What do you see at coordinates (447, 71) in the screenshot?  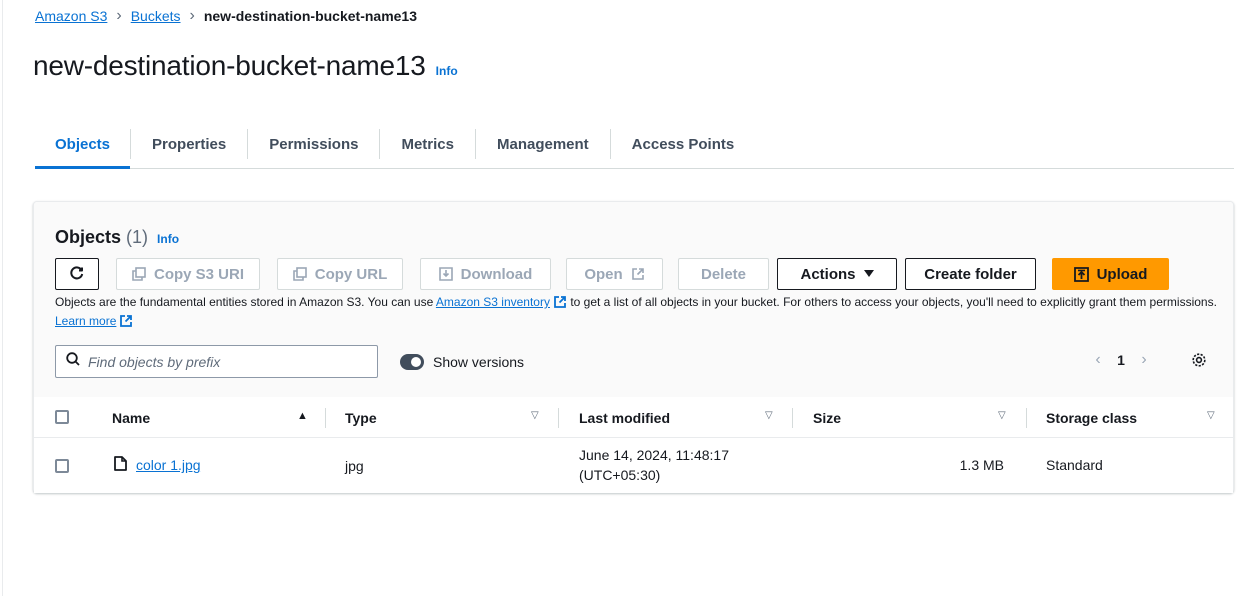 I see `page-info-link: Info` at bounding box center [447, 71].